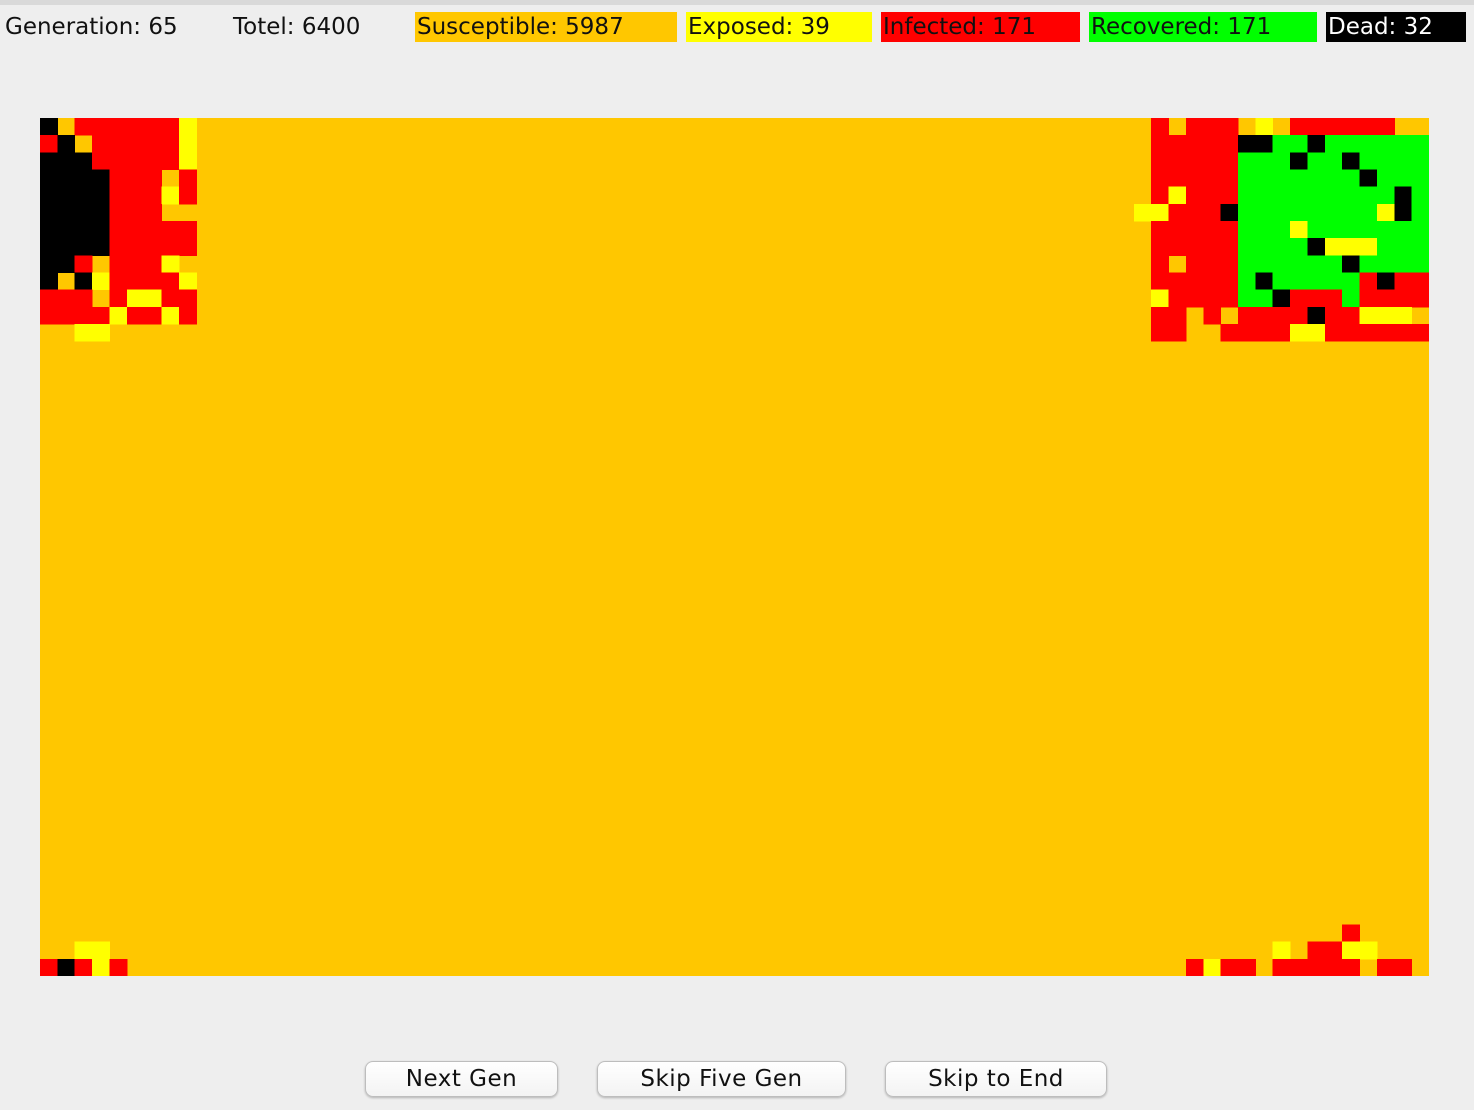  I want to click on skip-to-end-button: Skip to End, so click(996, 1079).